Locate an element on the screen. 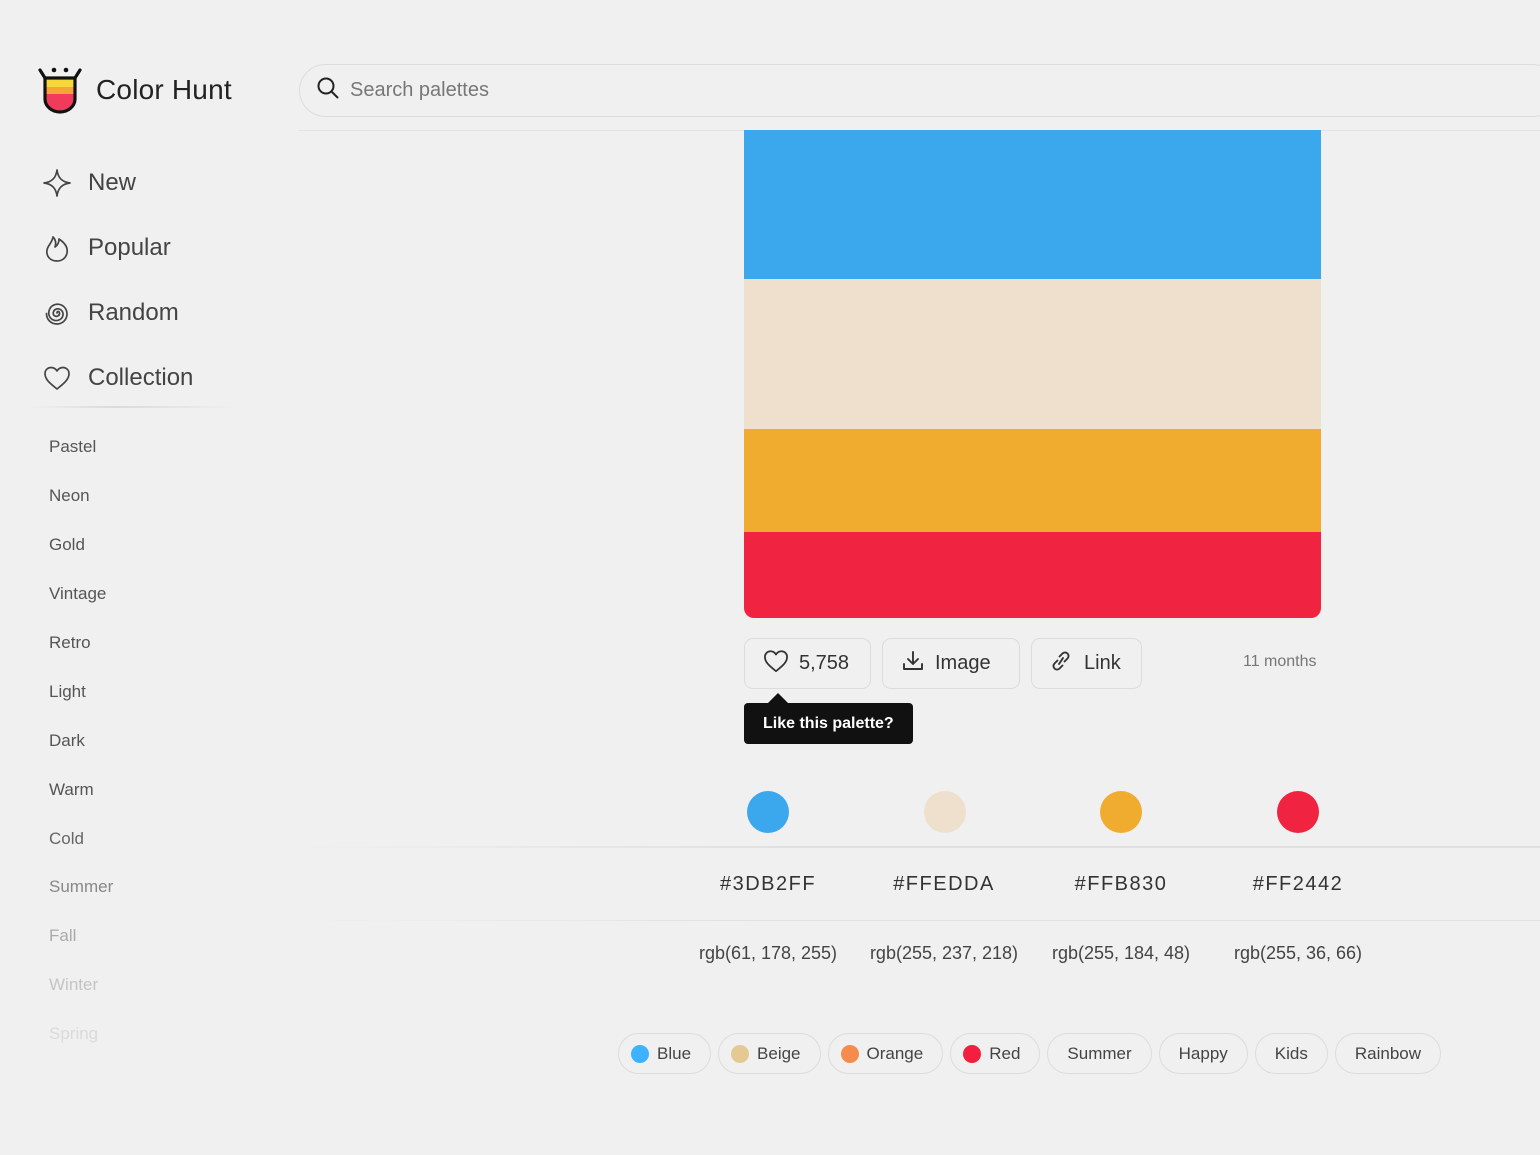  hex-code-1: #3DB2FF is located at coordinates (768, 884).